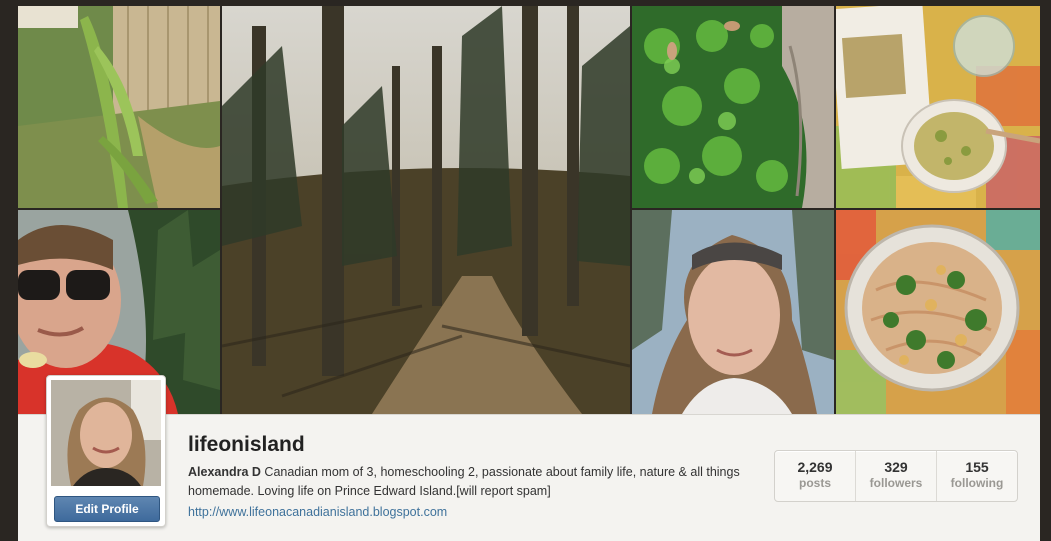 The width and height of the screenshot is (1051, 541). I want to click on avatar, so click(106, 433).